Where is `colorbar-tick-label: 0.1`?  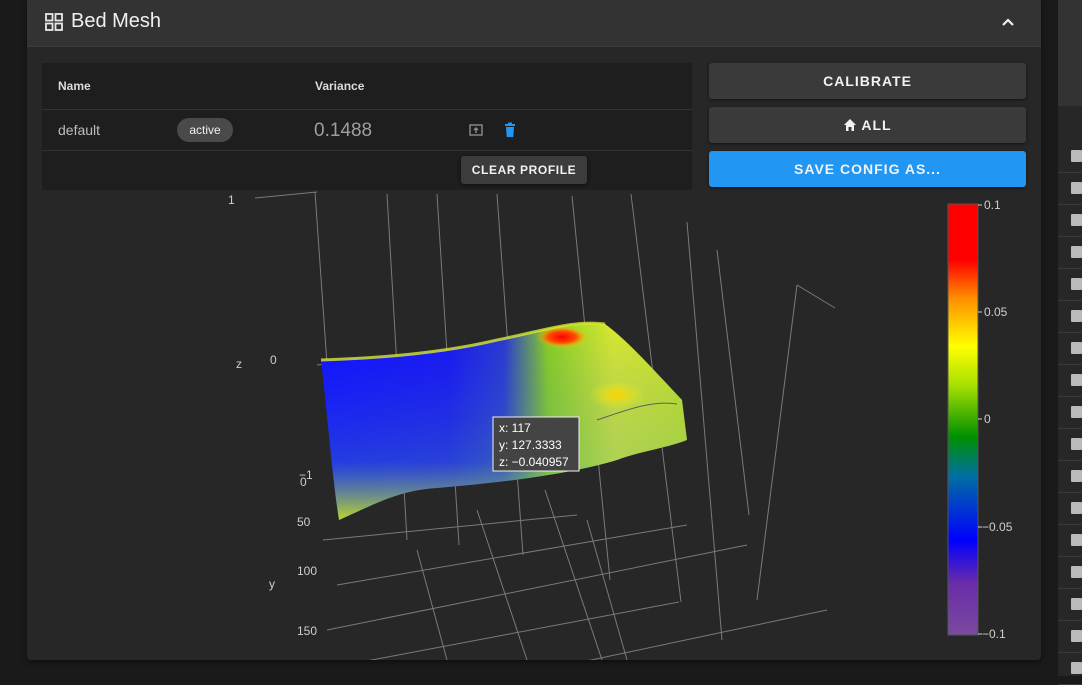 colorbar-tick-label: 0.1 is located at coordinates (992, 205).